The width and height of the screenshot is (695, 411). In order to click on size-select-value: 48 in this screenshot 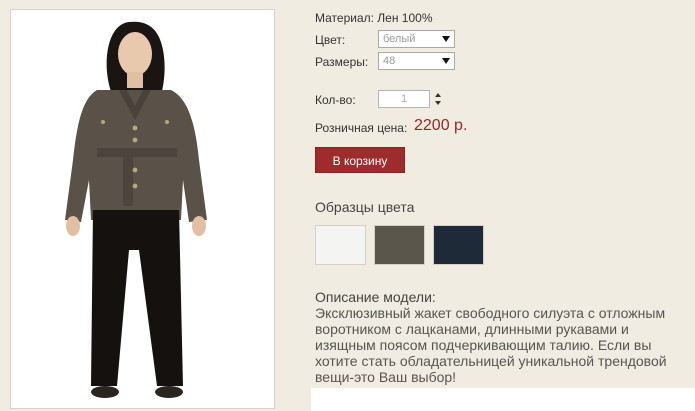, I will do `click(389, 61)`.